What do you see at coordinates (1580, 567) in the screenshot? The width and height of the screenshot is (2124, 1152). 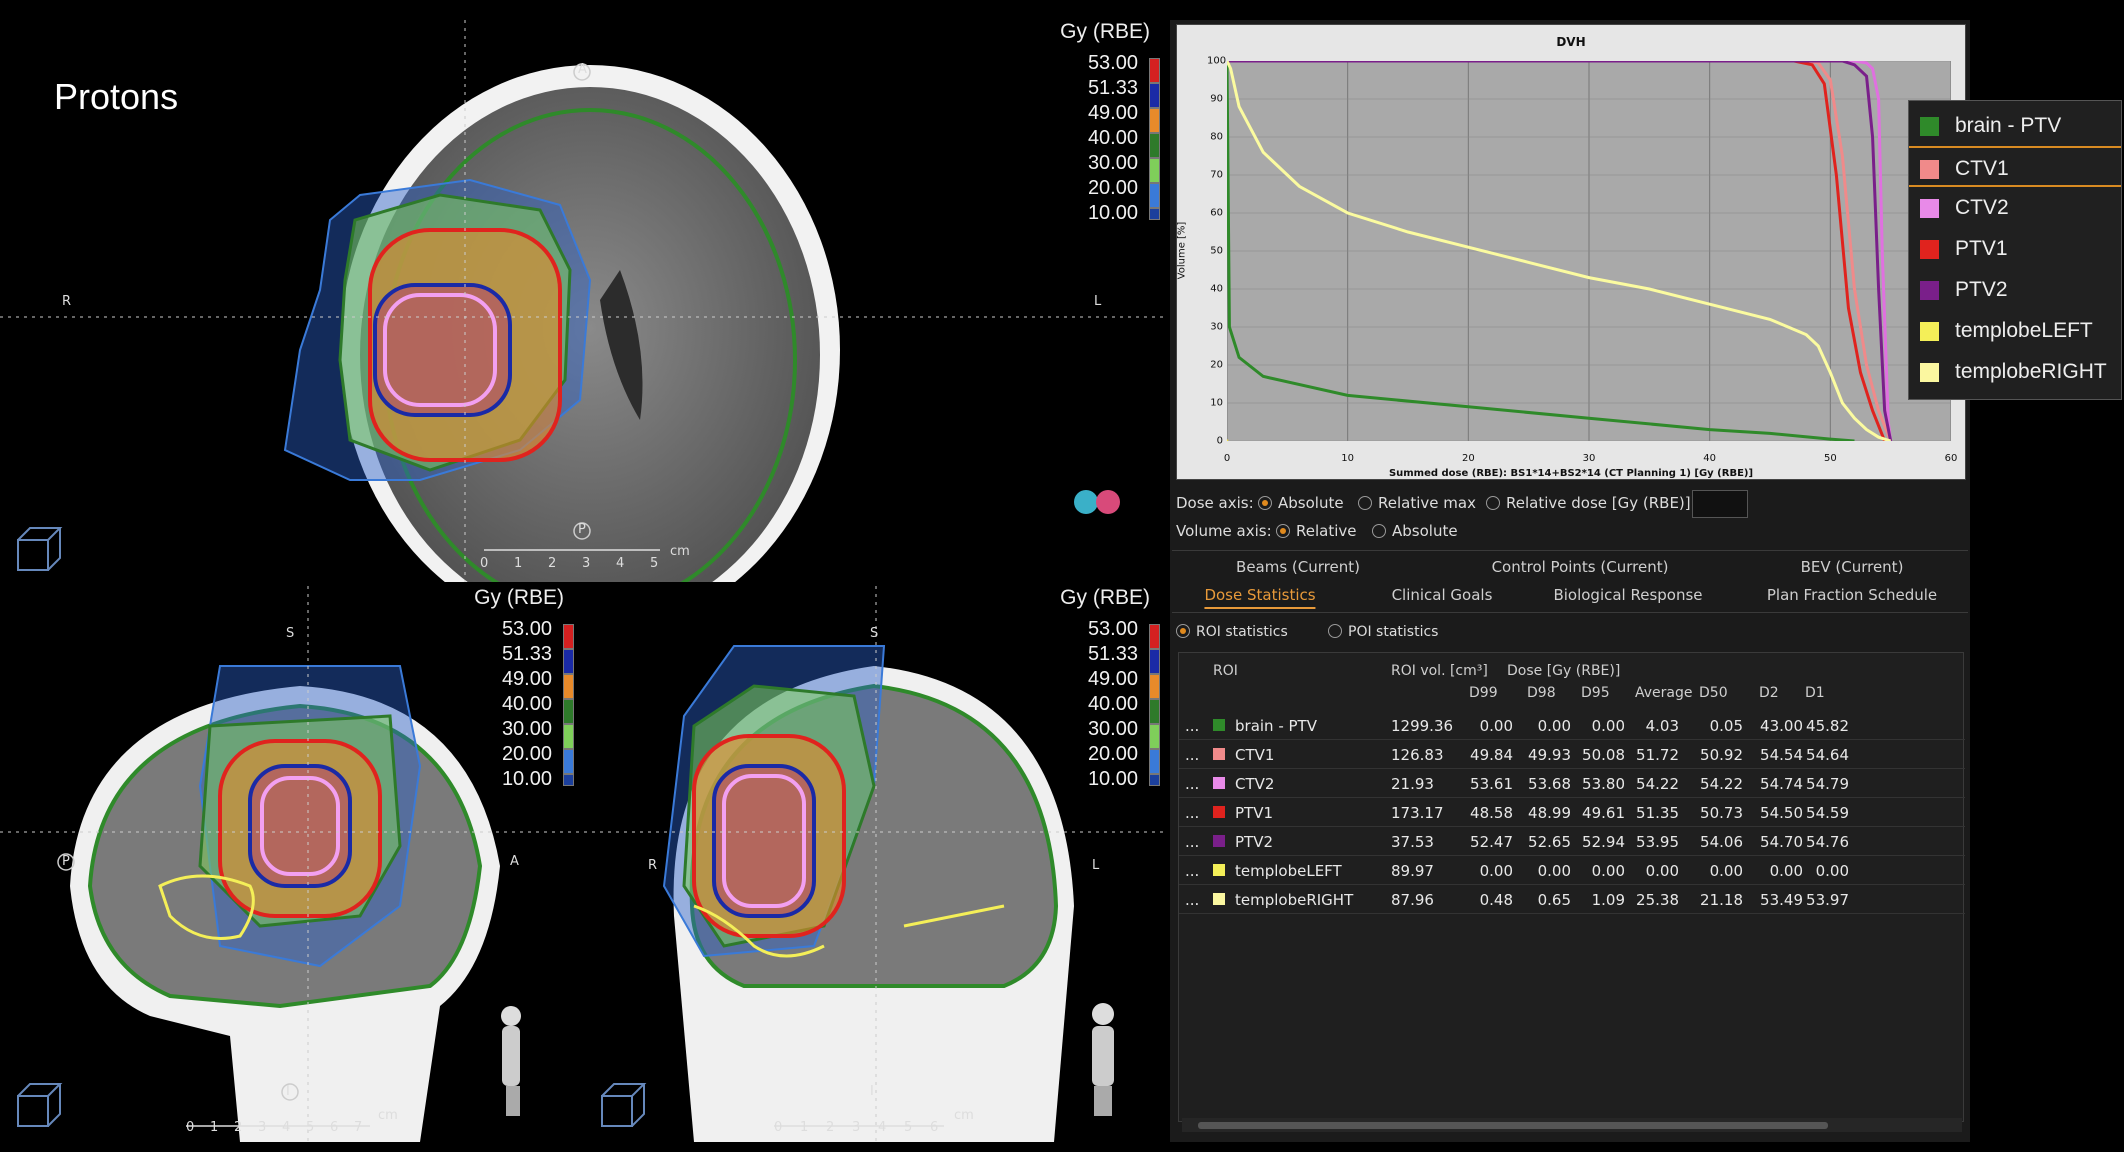 I see `tab-control-points: Control Points (Current)` at bounding box center [1580, 567].